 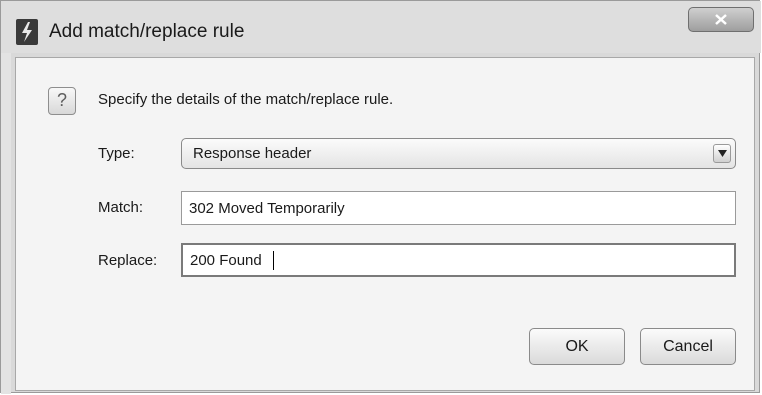 I want to click on match-input, so click(x=458, y=208).